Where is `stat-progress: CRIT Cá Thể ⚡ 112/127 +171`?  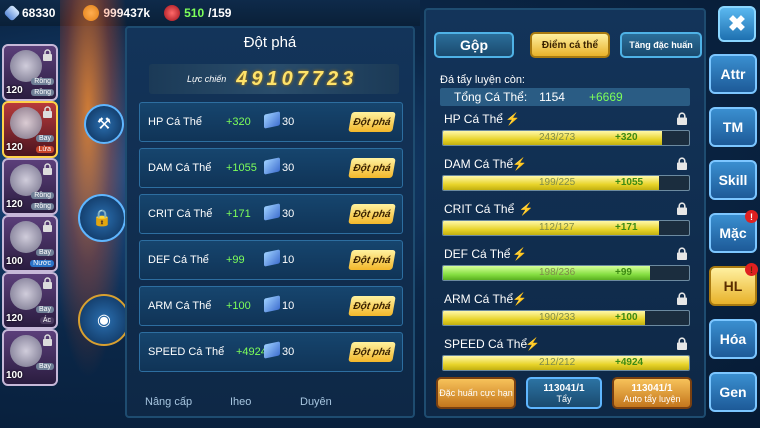 stat-progress: CRIT Cá Thể ⚡ 112/127 +171 is located at coordinates (567, 223).